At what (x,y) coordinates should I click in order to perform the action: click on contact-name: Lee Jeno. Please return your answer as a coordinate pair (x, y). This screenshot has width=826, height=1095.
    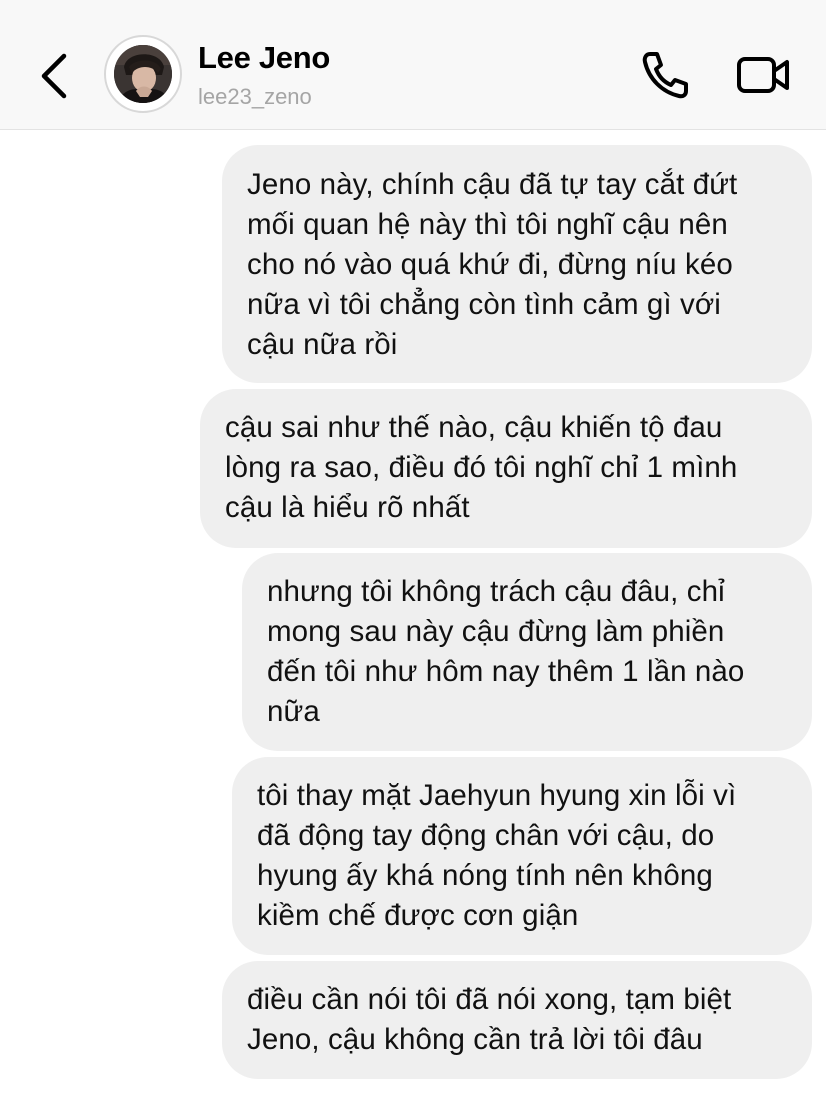
    Looking at the image, I should click on (264, 58).